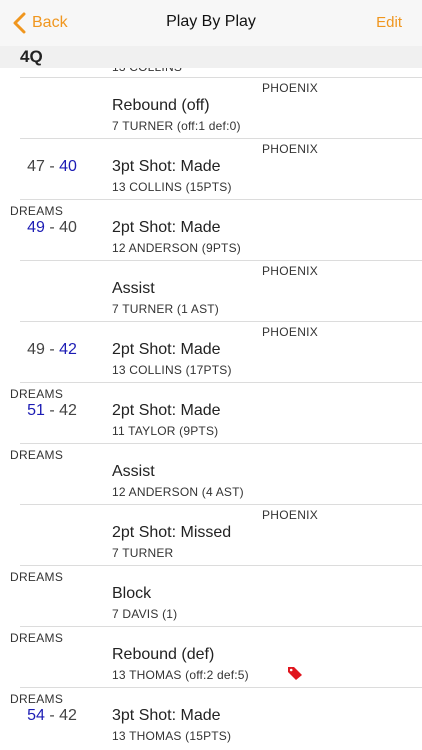 The width and height of the screenshot is (422, 750). Describe the element at coordinates (163, 654) in the screenshot. I see `play-action: Rebound (def)` at that location.